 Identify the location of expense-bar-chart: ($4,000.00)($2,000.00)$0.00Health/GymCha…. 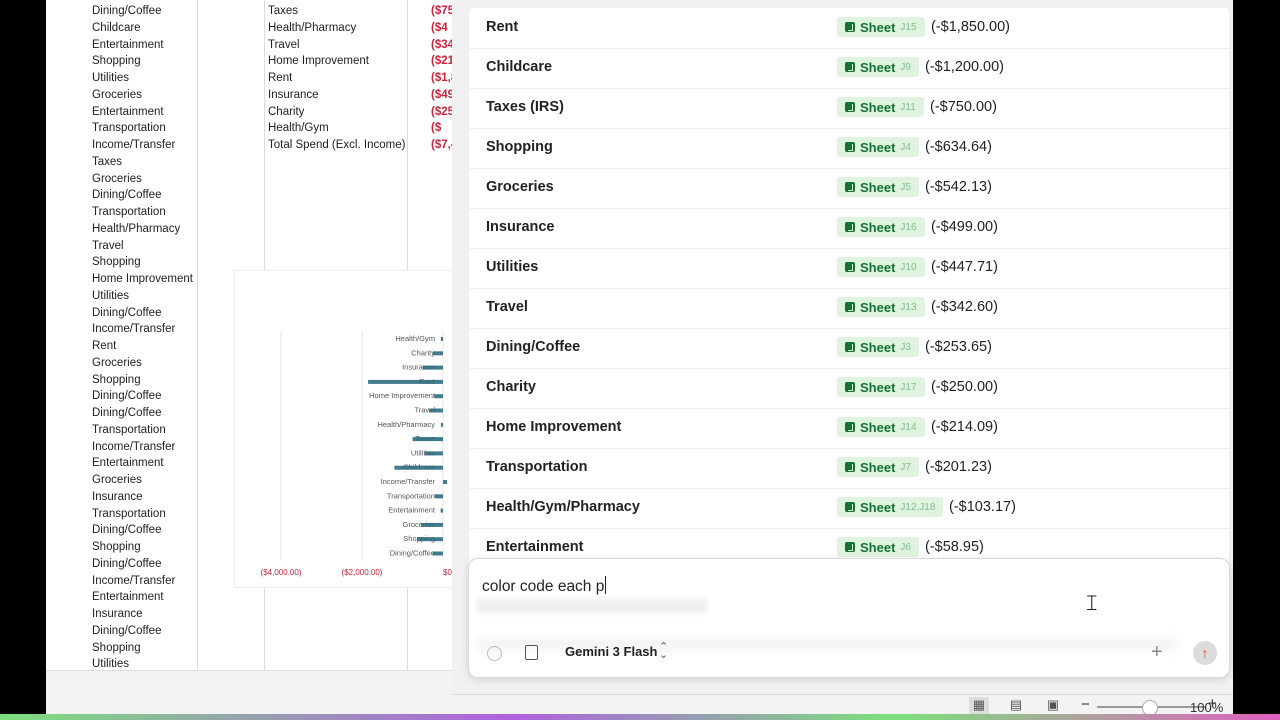
(344, 429).